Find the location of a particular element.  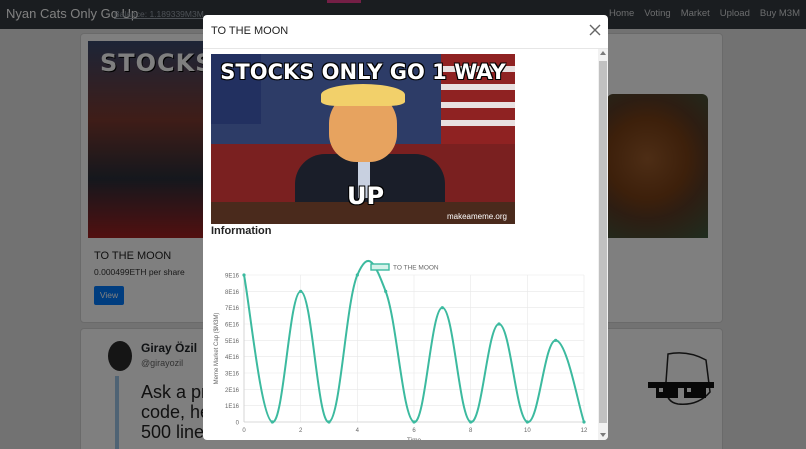

y-tick-label: 0 is located at coordinates (238, 424).